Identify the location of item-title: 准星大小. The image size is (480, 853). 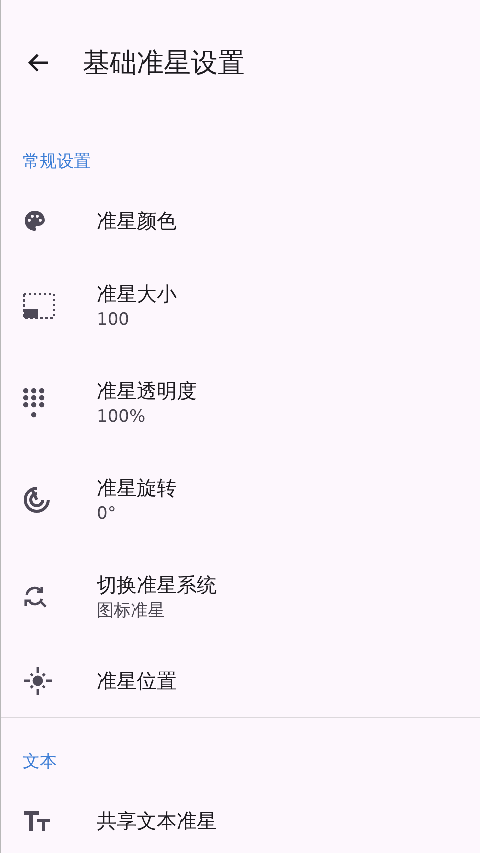
(137, 294).